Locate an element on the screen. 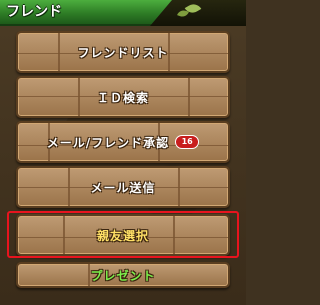  best-friend-select-label: 親友選択 is located at coordinates (122, 235).